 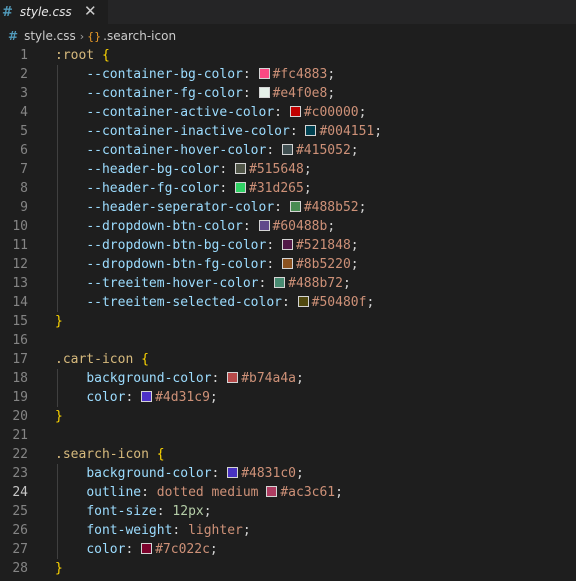 What do you see at coordinates (288, 397) in the screenshot?
I see `code-line: 19 color: #4d31c9;` at bounding box center [288, 397].